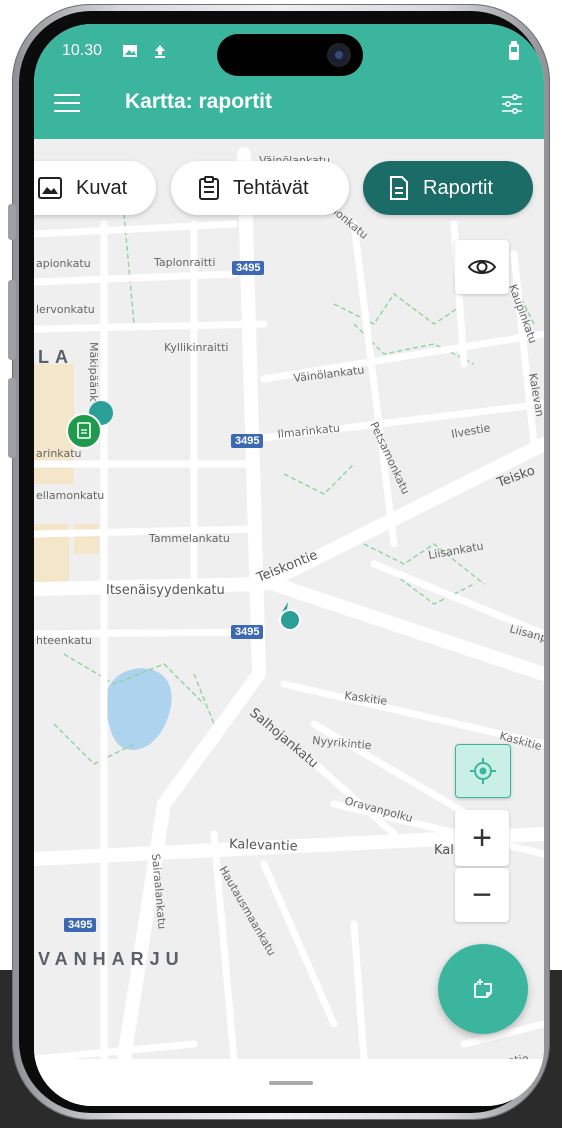 Image resolution: width=562 pixels, height=1128 pixels. I want to click on home-indicator, so click(291, 1083).